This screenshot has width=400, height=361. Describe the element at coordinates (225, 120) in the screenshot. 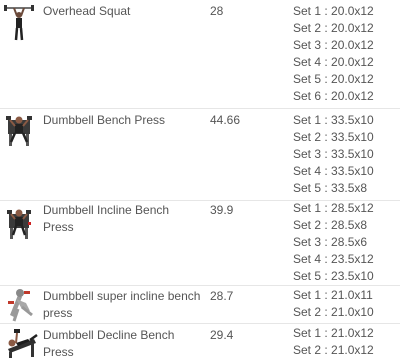

I see `exercise-value: 44.66` at that location.